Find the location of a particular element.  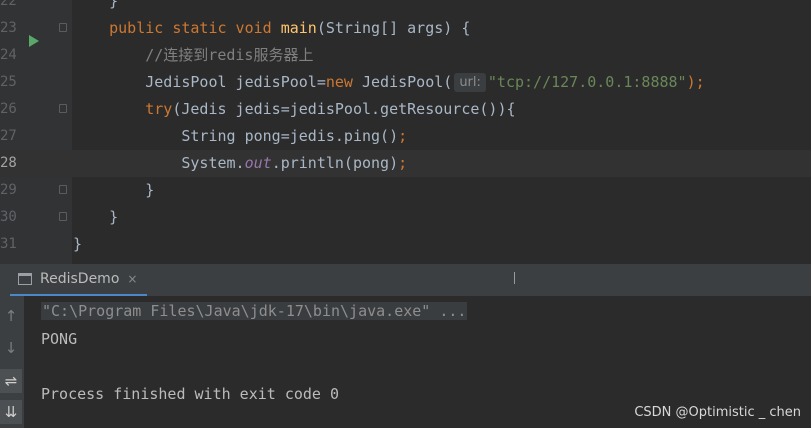

code-token: (String[] args) { is located at coordinates (393, 28).